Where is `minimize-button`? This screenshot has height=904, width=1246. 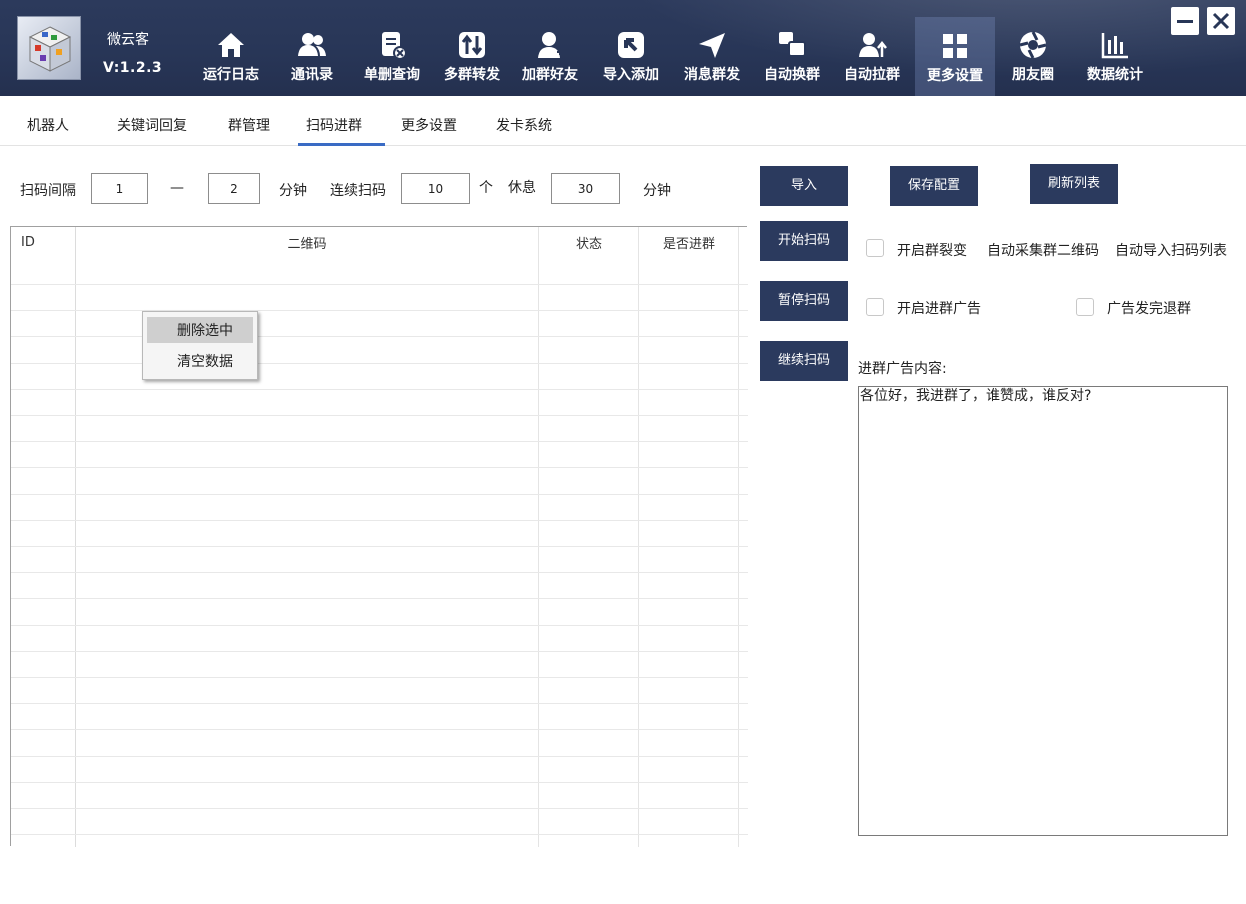 minimize-button is located at coordinates (1185, 21).